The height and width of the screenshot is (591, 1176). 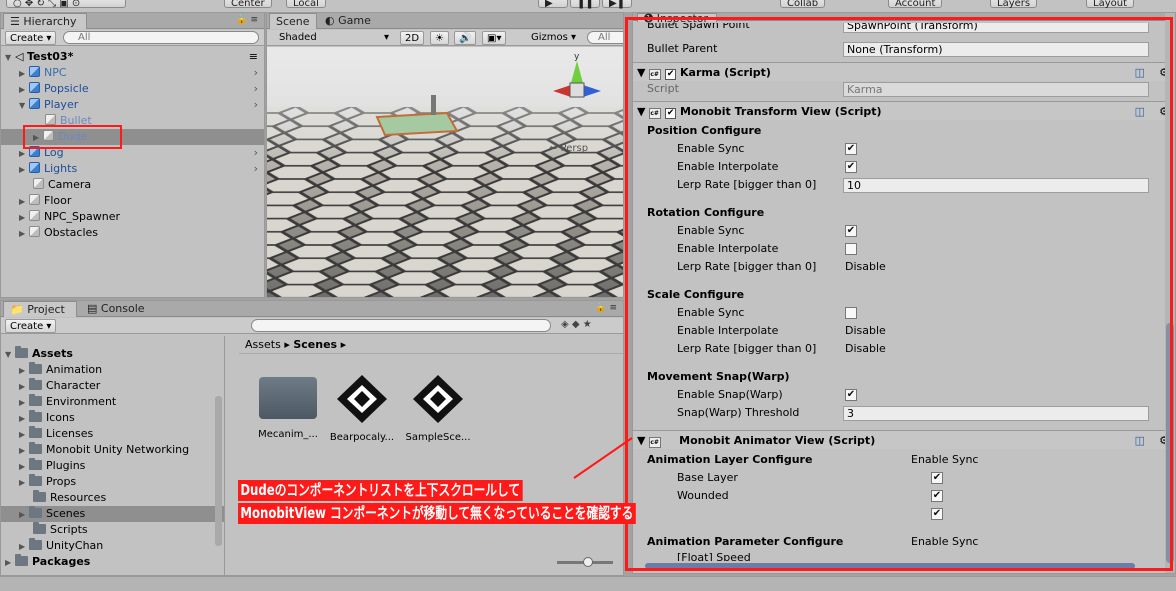 I want to click on tab-game: ◐ Game, so click(x=348, y=21).